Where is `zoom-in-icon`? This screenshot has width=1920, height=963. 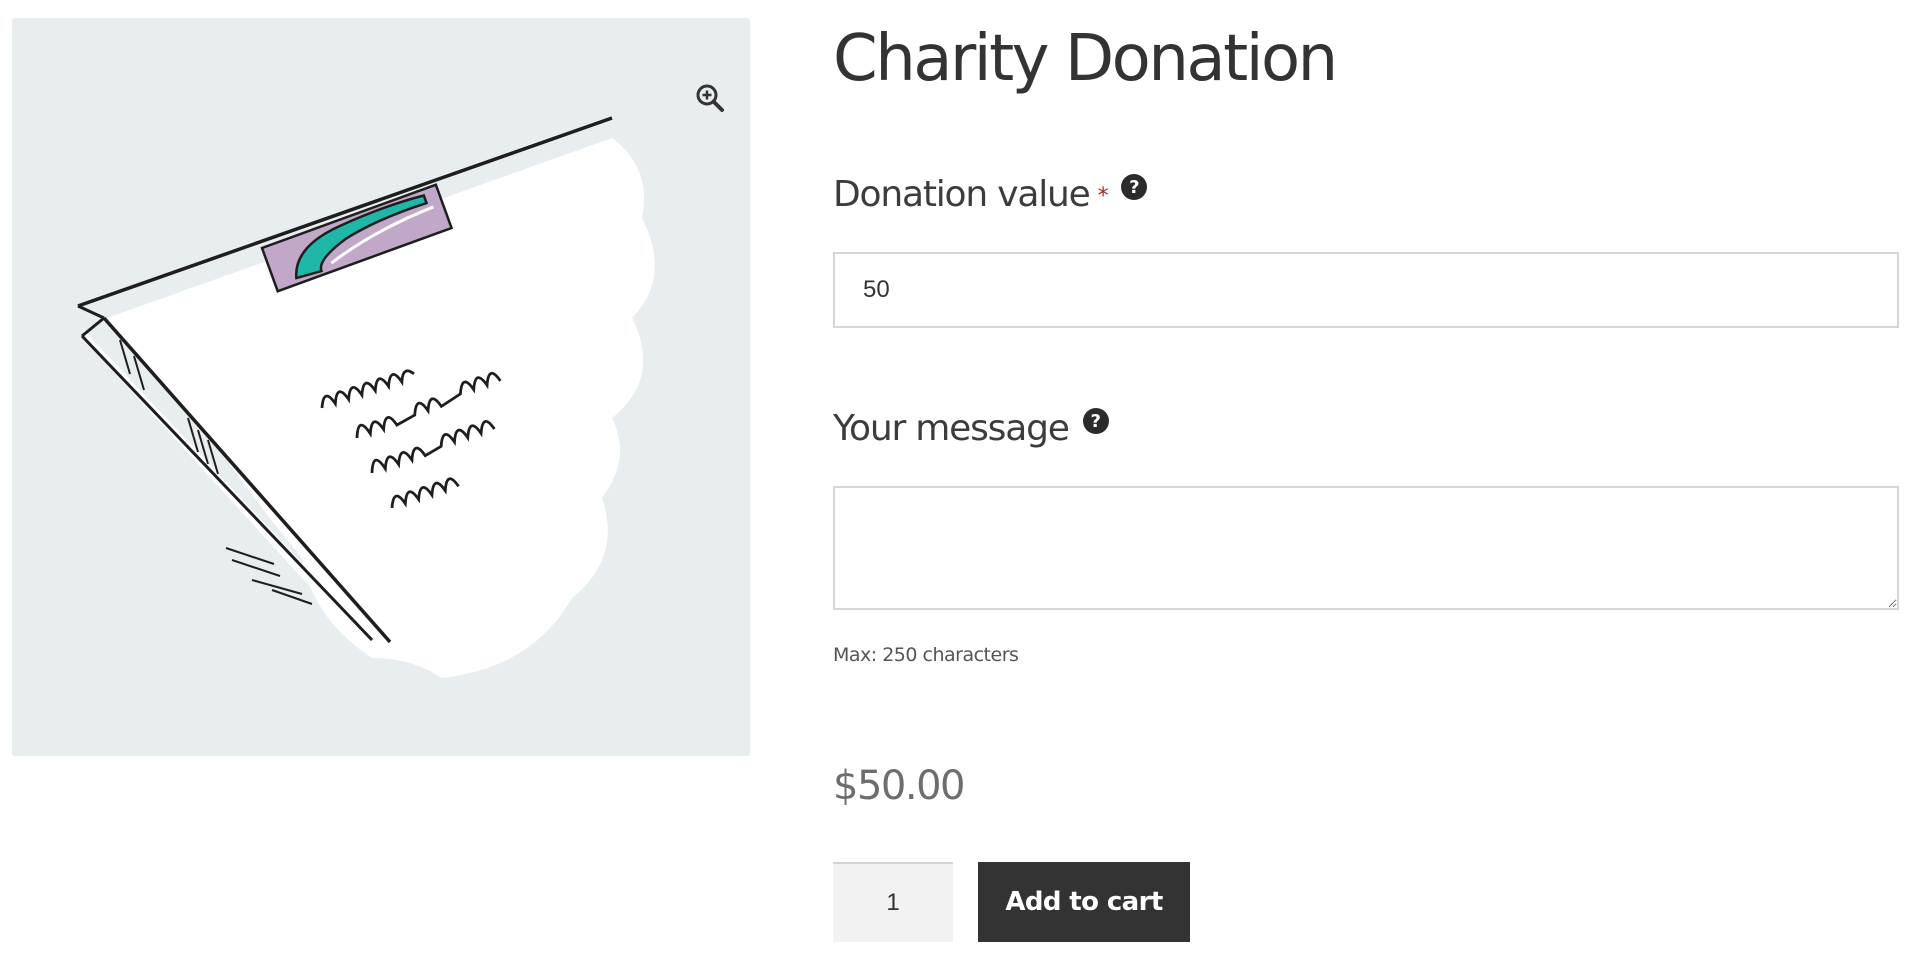
zoom-in-icon is located at coordinates (710, 98).